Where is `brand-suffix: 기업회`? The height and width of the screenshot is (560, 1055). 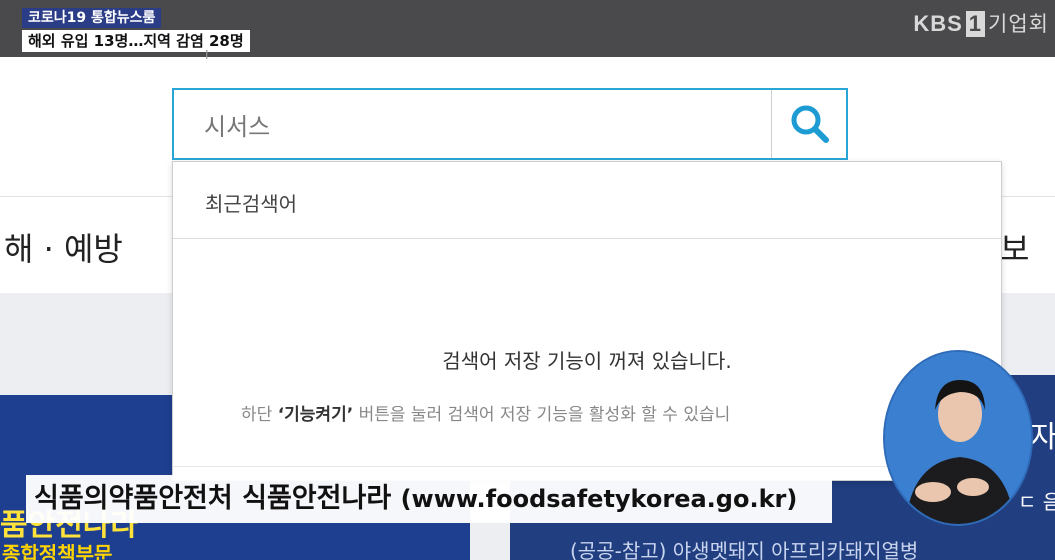 brand-suffix: 기업회 is located at coordinates (1018, 24).